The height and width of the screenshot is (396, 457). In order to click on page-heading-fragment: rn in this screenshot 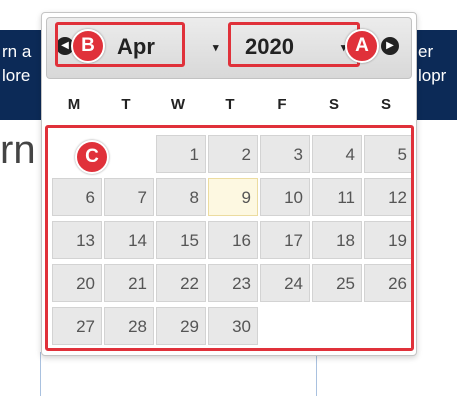, I will do `click(18, 150)`.